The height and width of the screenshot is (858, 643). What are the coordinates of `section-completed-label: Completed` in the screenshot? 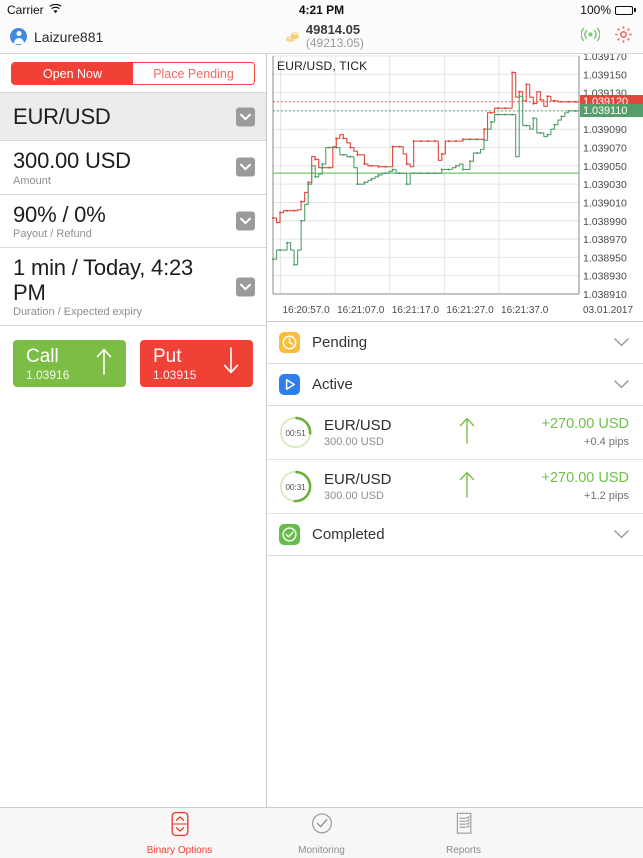 It's located at (348, 534).